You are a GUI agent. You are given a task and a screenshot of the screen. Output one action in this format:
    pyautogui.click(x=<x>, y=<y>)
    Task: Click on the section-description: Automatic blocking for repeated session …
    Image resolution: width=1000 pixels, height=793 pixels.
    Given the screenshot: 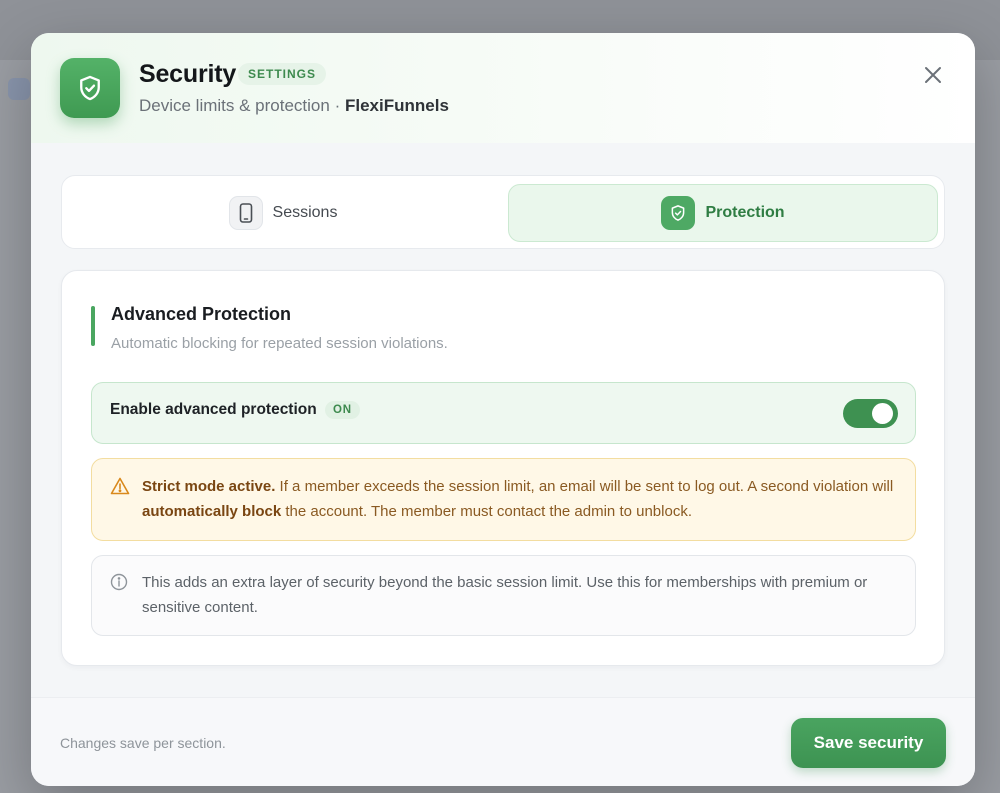 What is the action you would take?
    pyautogui.click(x=279, y=343)
    